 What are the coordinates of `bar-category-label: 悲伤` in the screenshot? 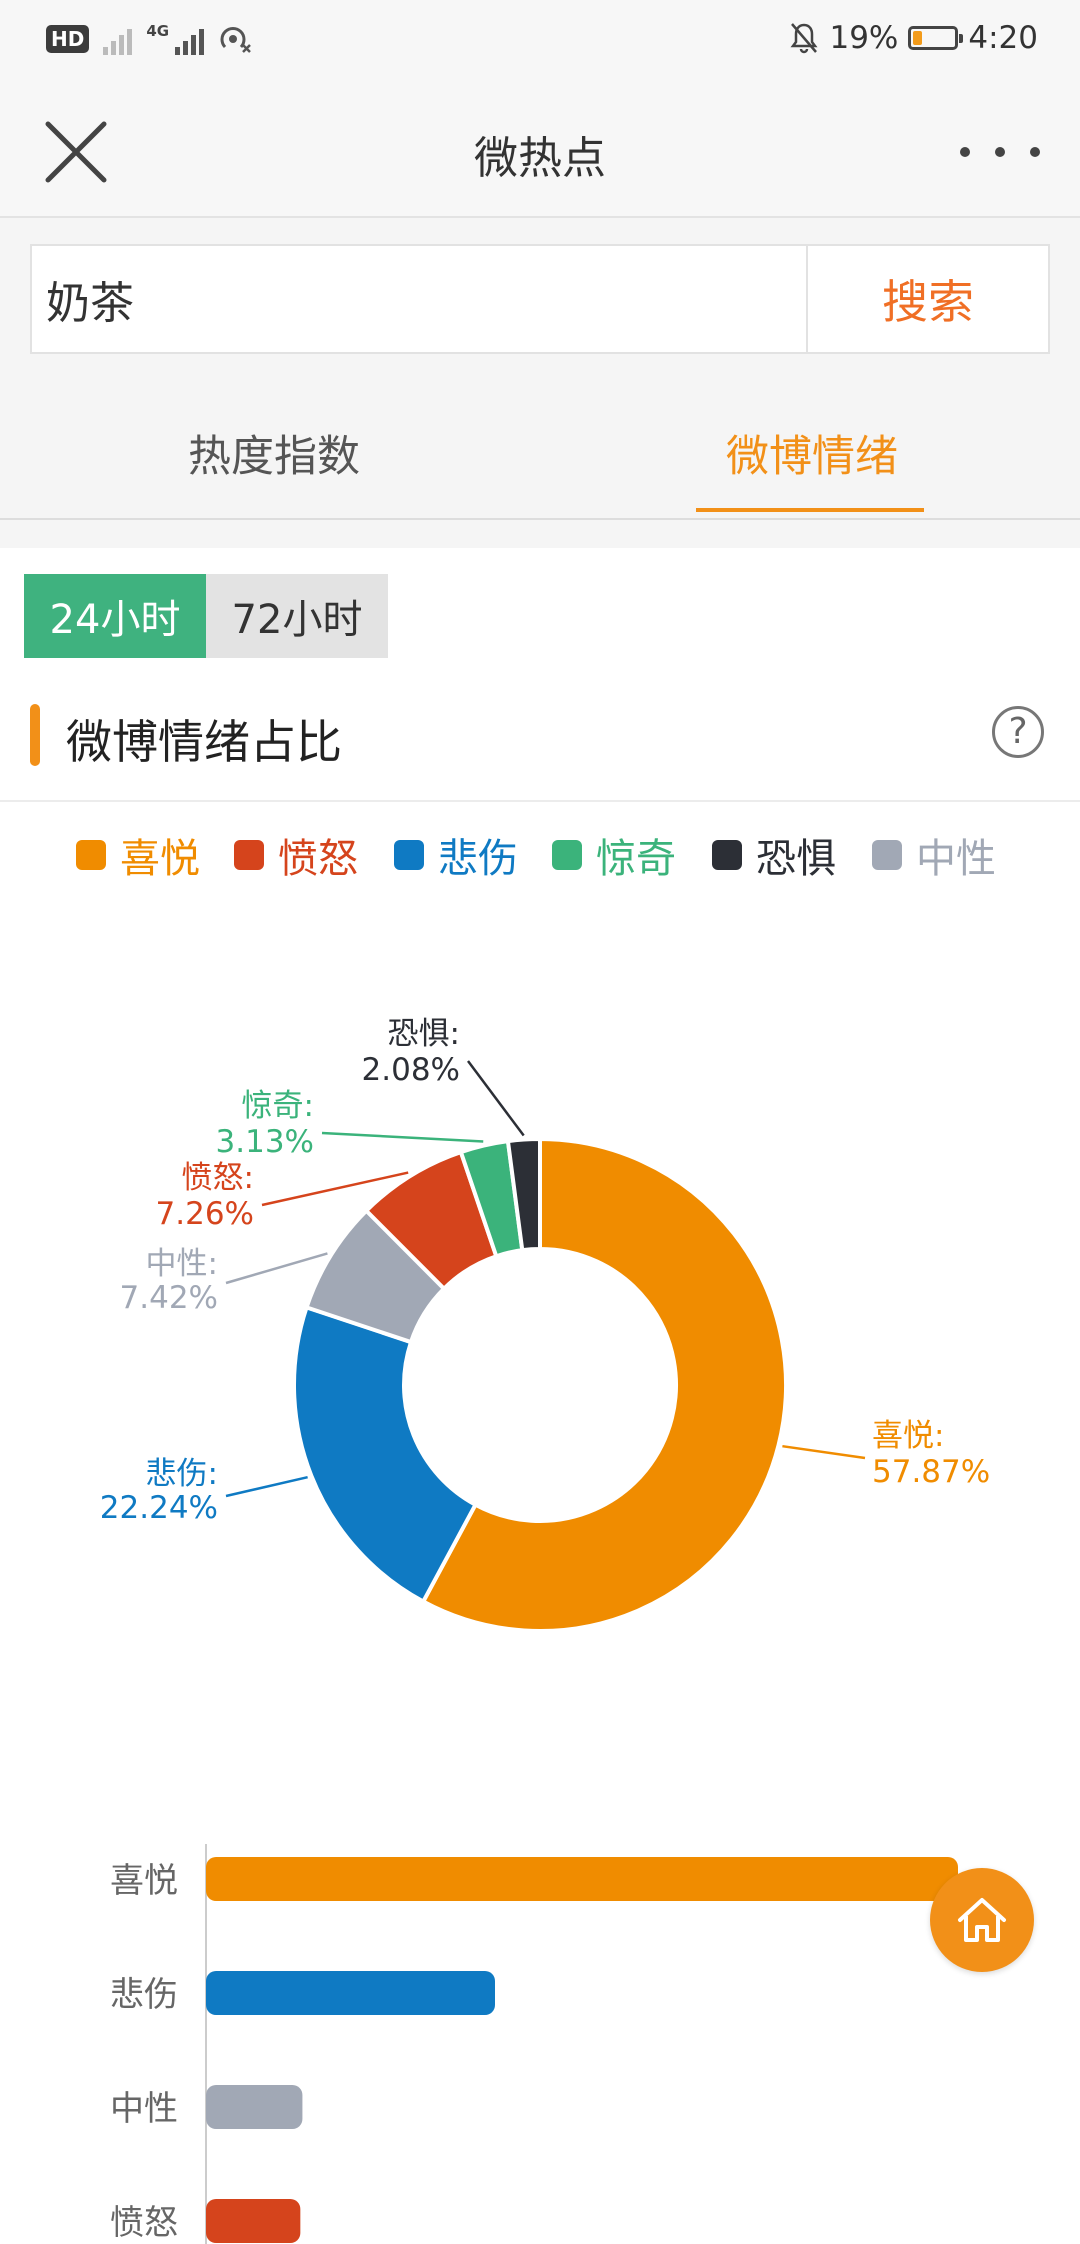 It's located at (144, 1995).